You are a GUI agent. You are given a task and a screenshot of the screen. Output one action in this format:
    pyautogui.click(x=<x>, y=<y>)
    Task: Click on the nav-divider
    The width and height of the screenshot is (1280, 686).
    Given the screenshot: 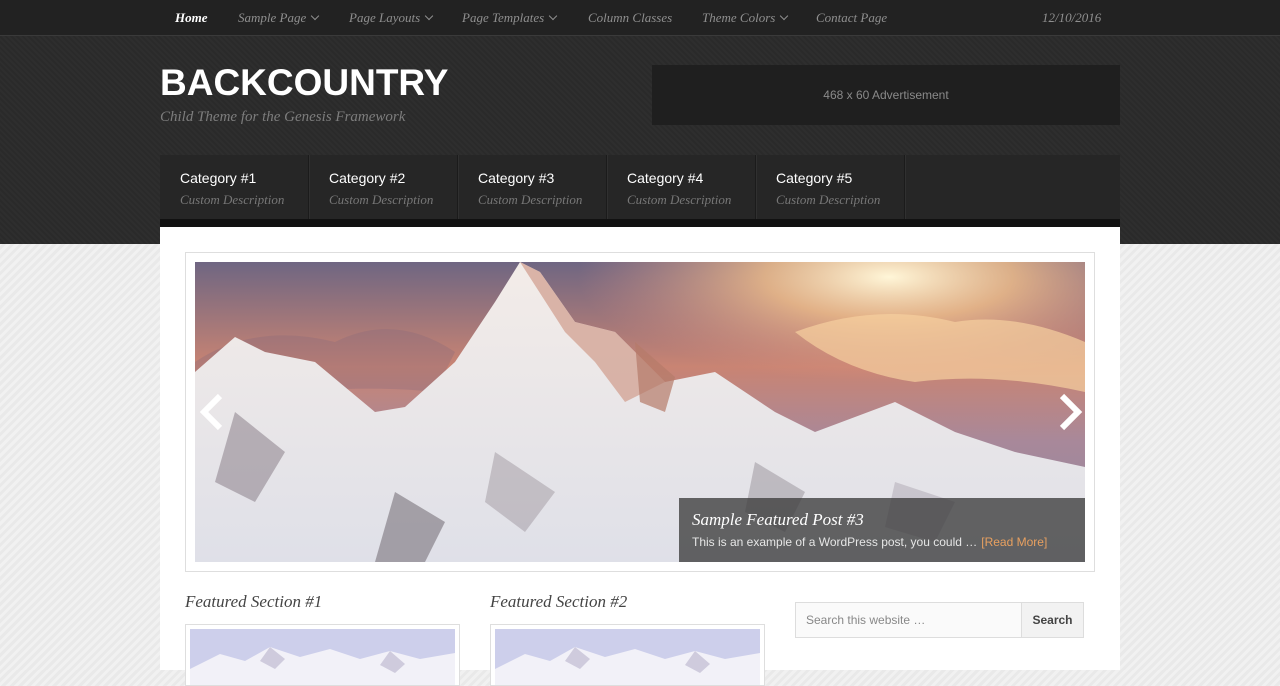 What is the action you would take?
    pyautogui.click(x=640, y=223)
    